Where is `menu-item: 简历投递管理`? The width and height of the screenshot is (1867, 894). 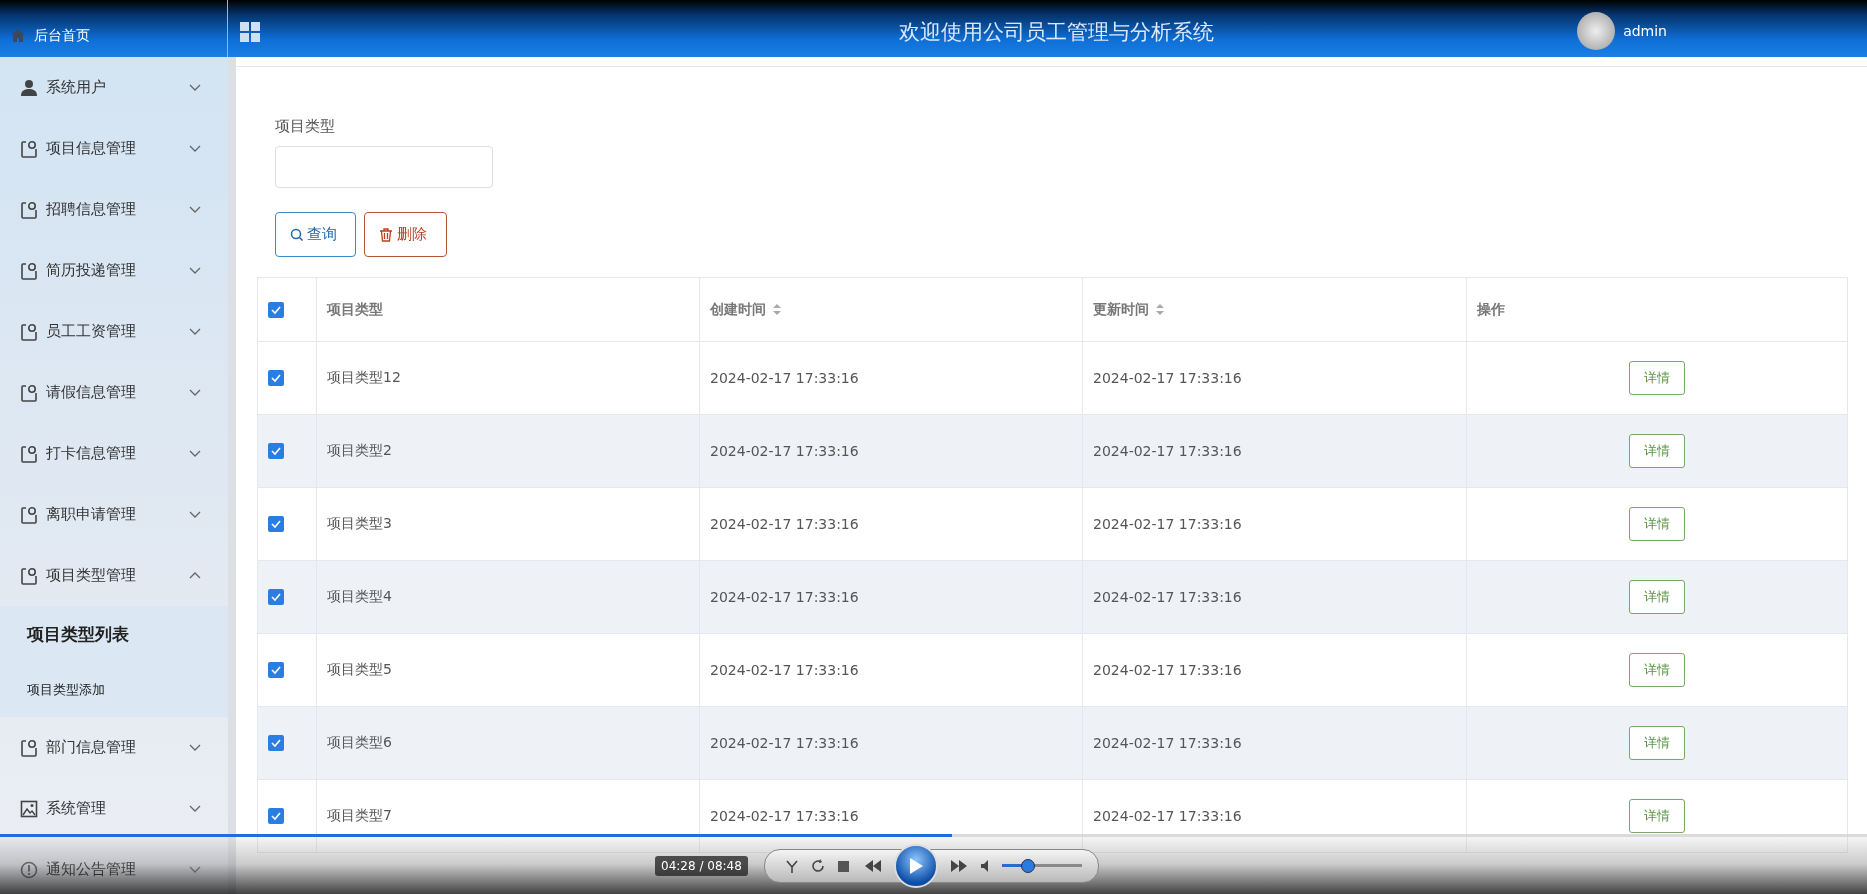
menu-item: 简历投递管理 is located at coordinates (114, 270).